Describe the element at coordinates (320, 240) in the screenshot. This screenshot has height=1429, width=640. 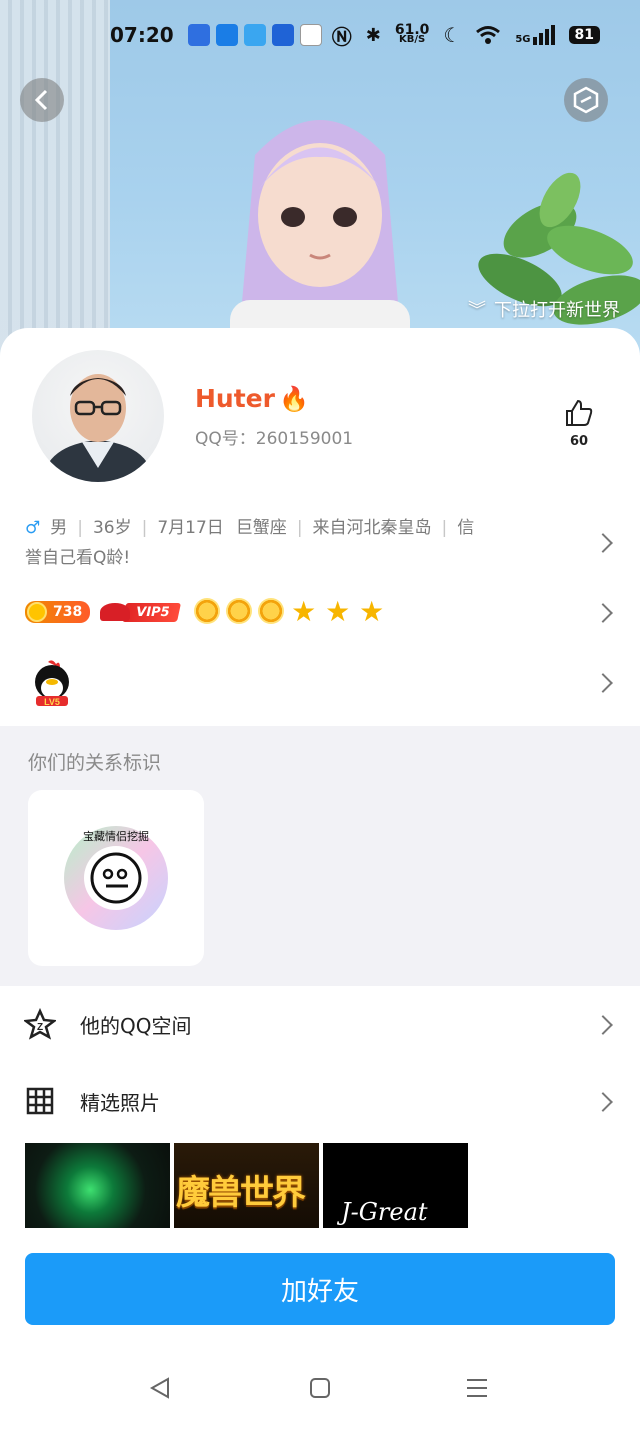
I see `zepeto-avatar-image` at that location.